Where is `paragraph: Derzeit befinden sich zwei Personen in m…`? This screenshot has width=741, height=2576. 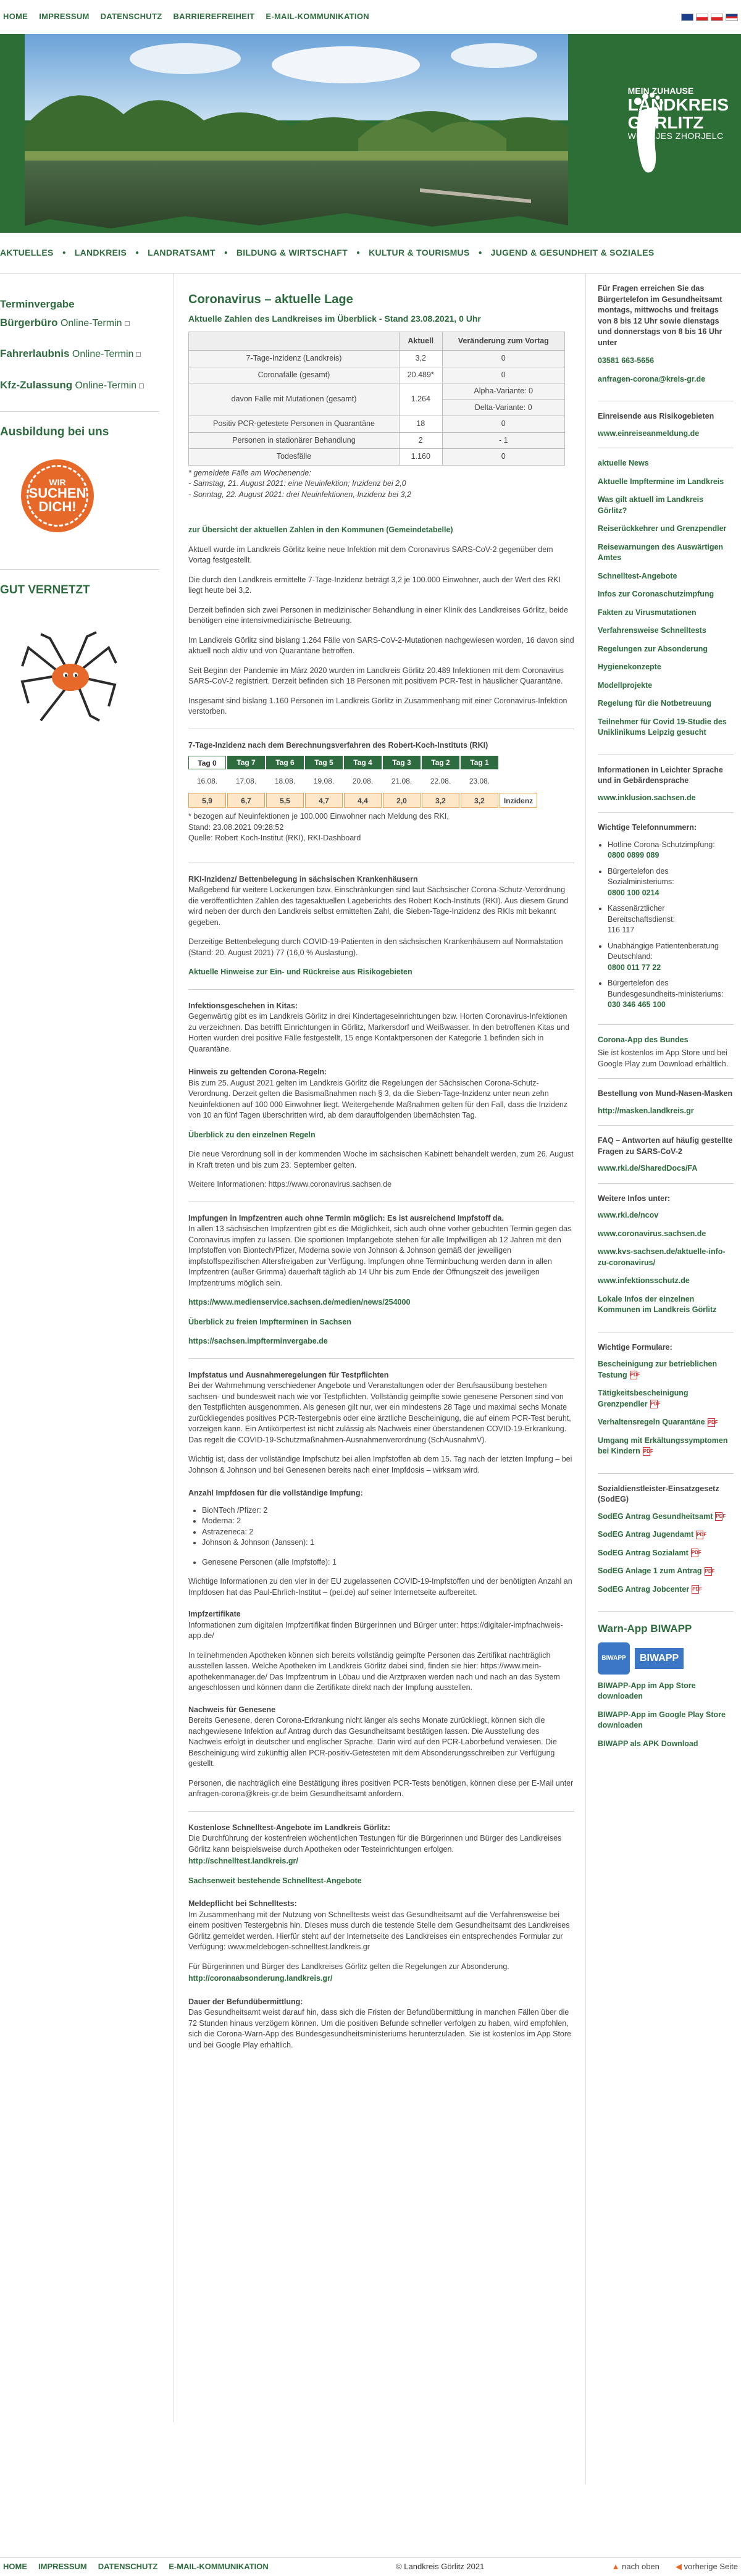 paragraph: Derzeit befinden sich zwei Personen in m… is located at coordinates (378, 615).